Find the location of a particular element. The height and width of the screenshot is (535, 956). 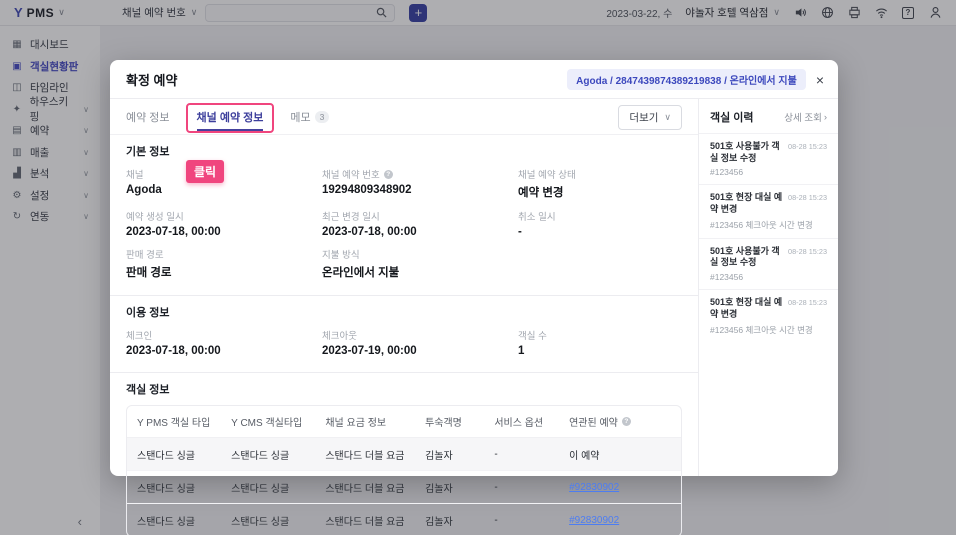

history-detail-link: 상세 조회 › is located at coordinates (805, 117).